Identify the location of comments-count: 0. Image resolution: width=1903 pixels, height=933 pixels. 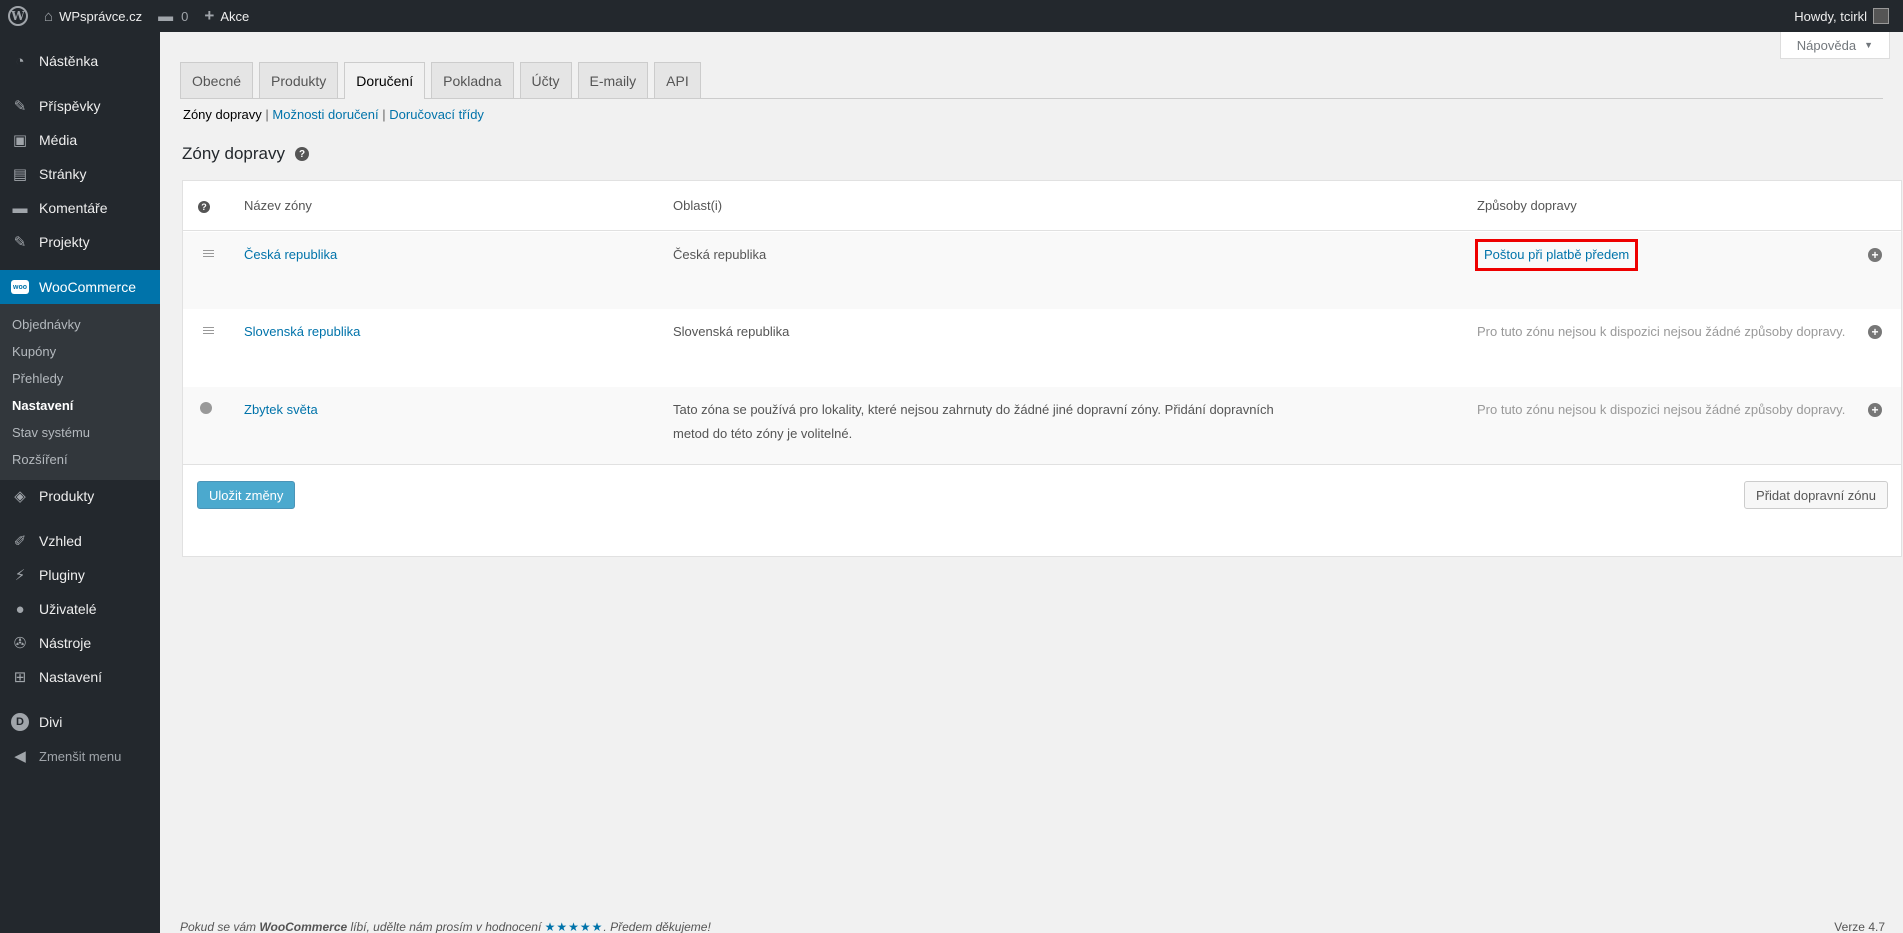
(185, 16).